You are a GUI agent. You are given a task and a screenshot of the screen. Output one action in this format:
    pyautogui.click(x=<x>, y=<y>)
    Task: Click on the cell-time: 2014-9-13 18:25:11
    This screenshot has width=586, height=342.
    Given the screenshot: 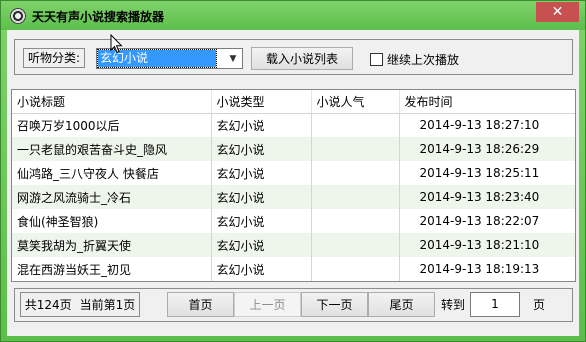 What is the action you would take?
    pyautogui.click(x=487, y=173)
    